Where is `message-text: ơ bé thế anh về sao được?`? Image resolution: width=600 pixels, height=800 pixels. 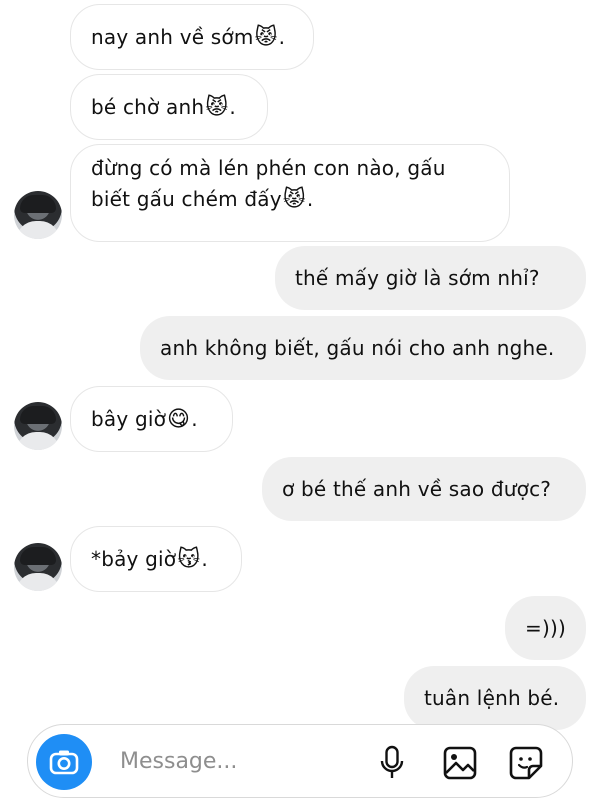
message-text: ơ bé thế anh về sao được? is located at coordinates (417, 488).